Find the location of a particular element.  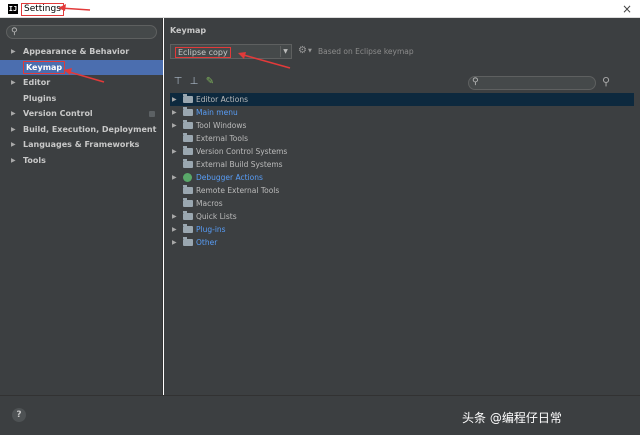

sidebar-item-label: Appearance & Behavior is located at coordinates (76, 51).